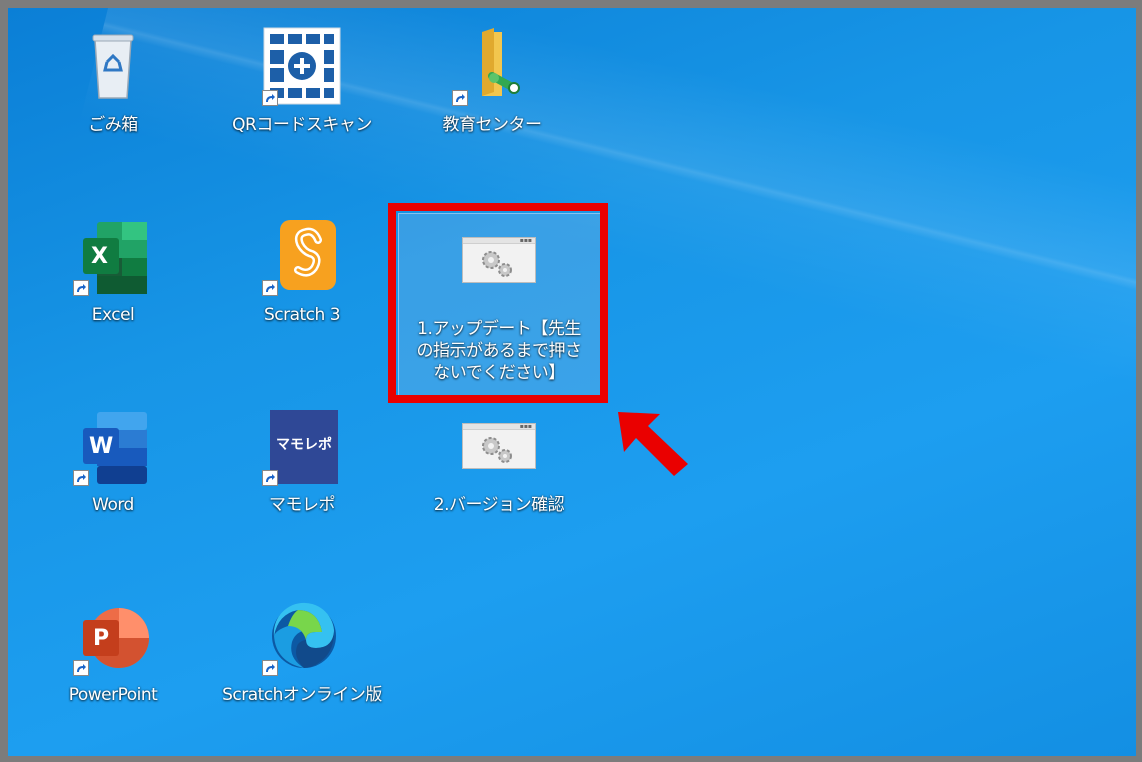 The height and width of the screenshot is (762, 1142). I want to click on desktop-icon-qr-scan: QRコードスキャン, so click(302, 81).